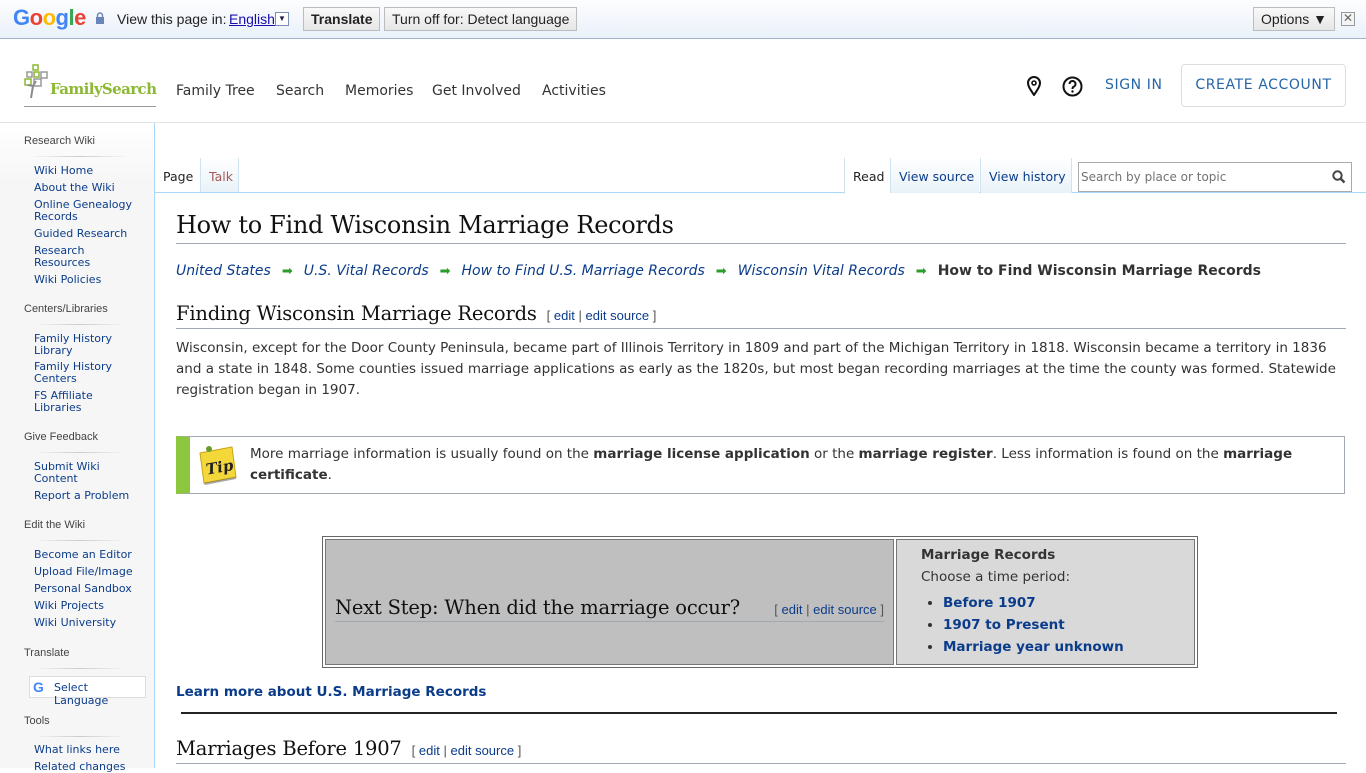  I want to click on sidebar-item-about-wiki: About the Wiki, so click(89, 188).